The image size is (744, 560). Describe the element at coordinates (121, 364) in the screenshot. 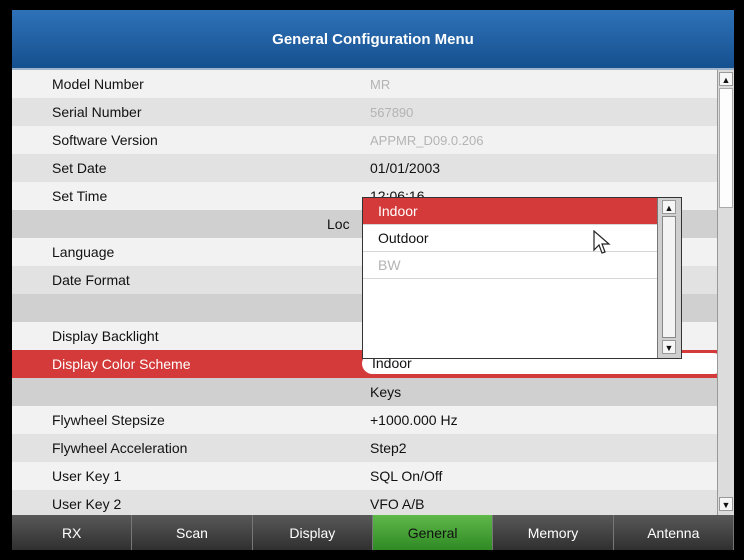

I see `row-label: Display Color Scheme` at that location.